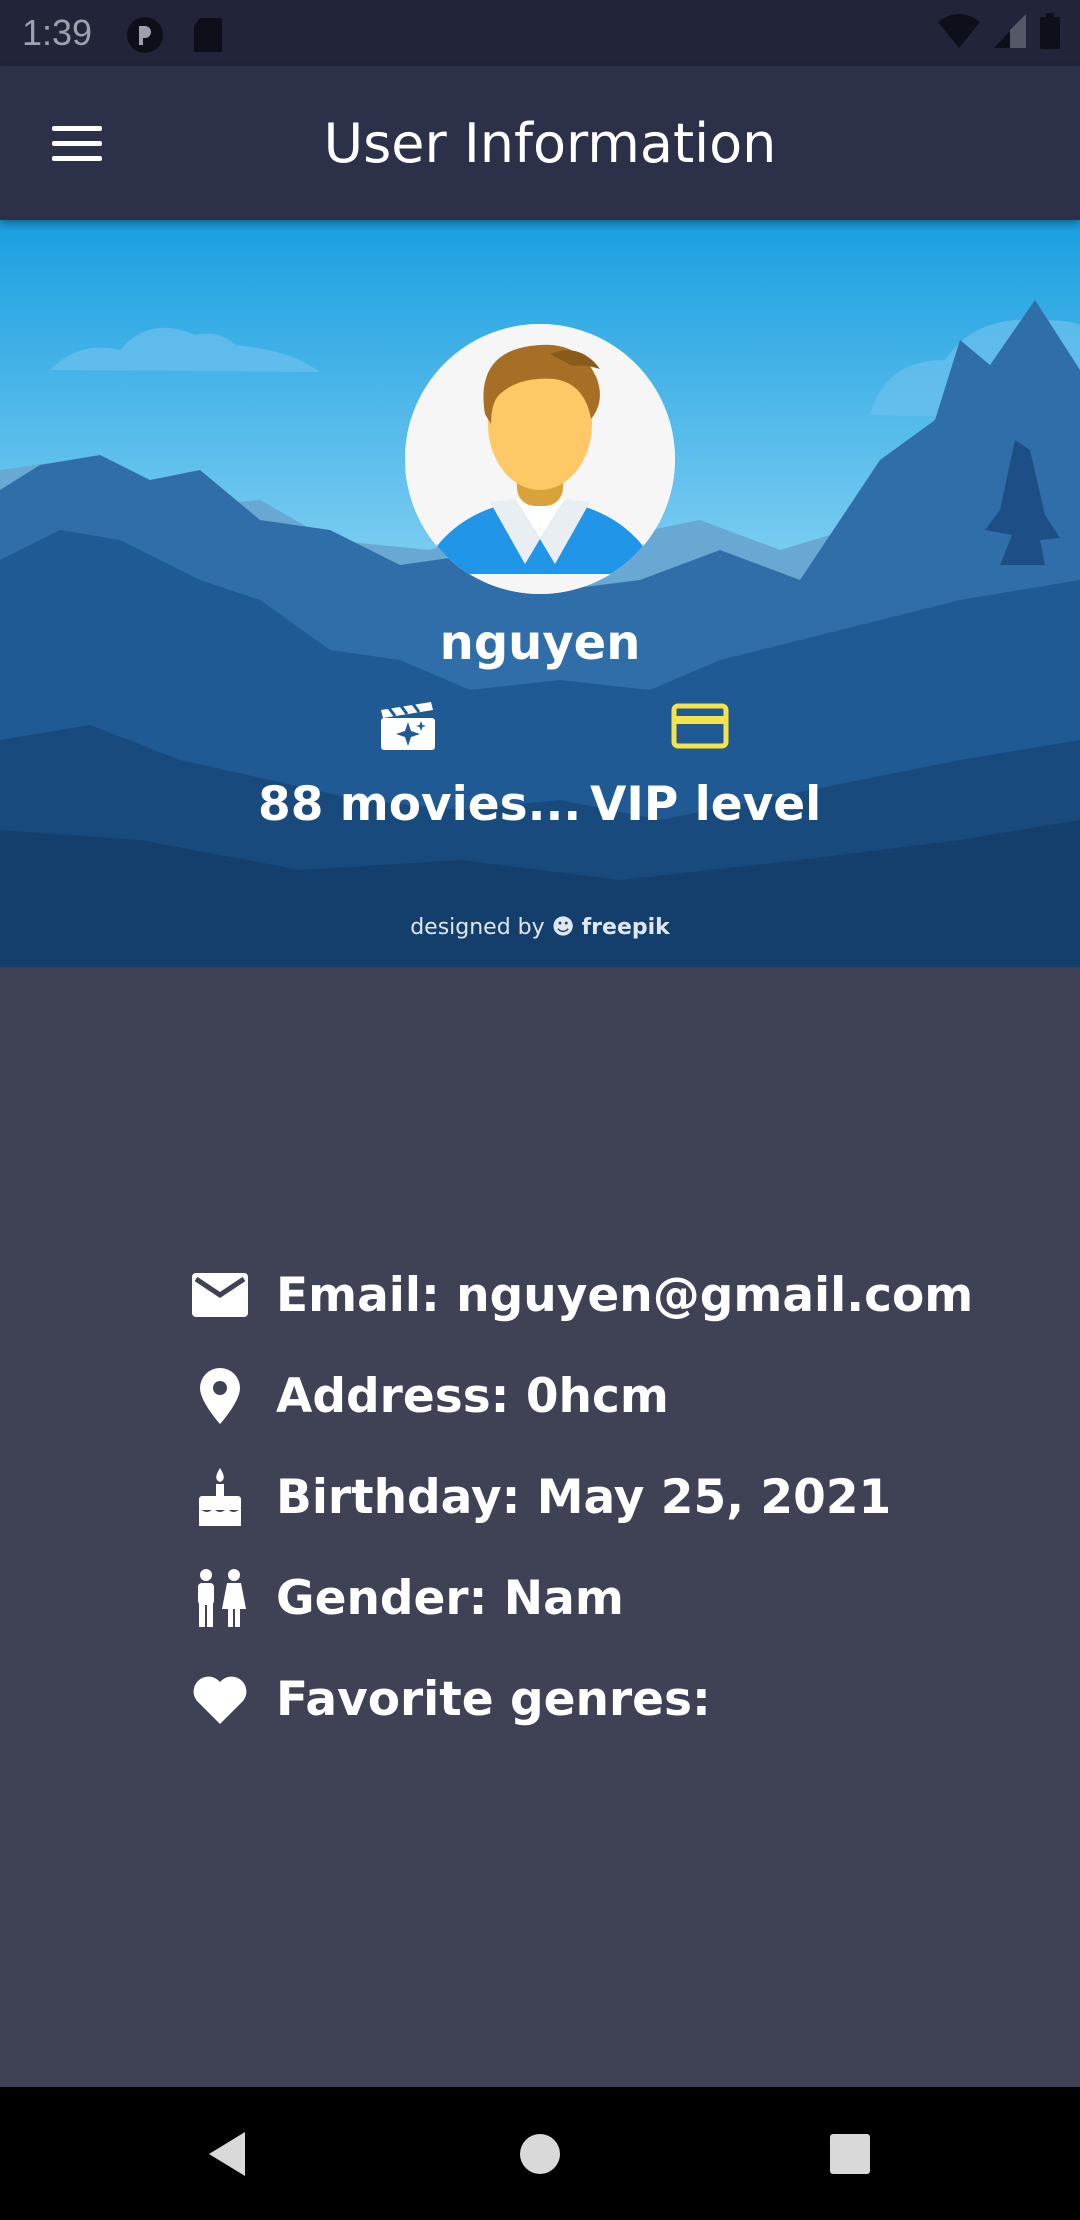  I want to click on freepik-credit: designed by ☻ freepik, so click(540, 927).